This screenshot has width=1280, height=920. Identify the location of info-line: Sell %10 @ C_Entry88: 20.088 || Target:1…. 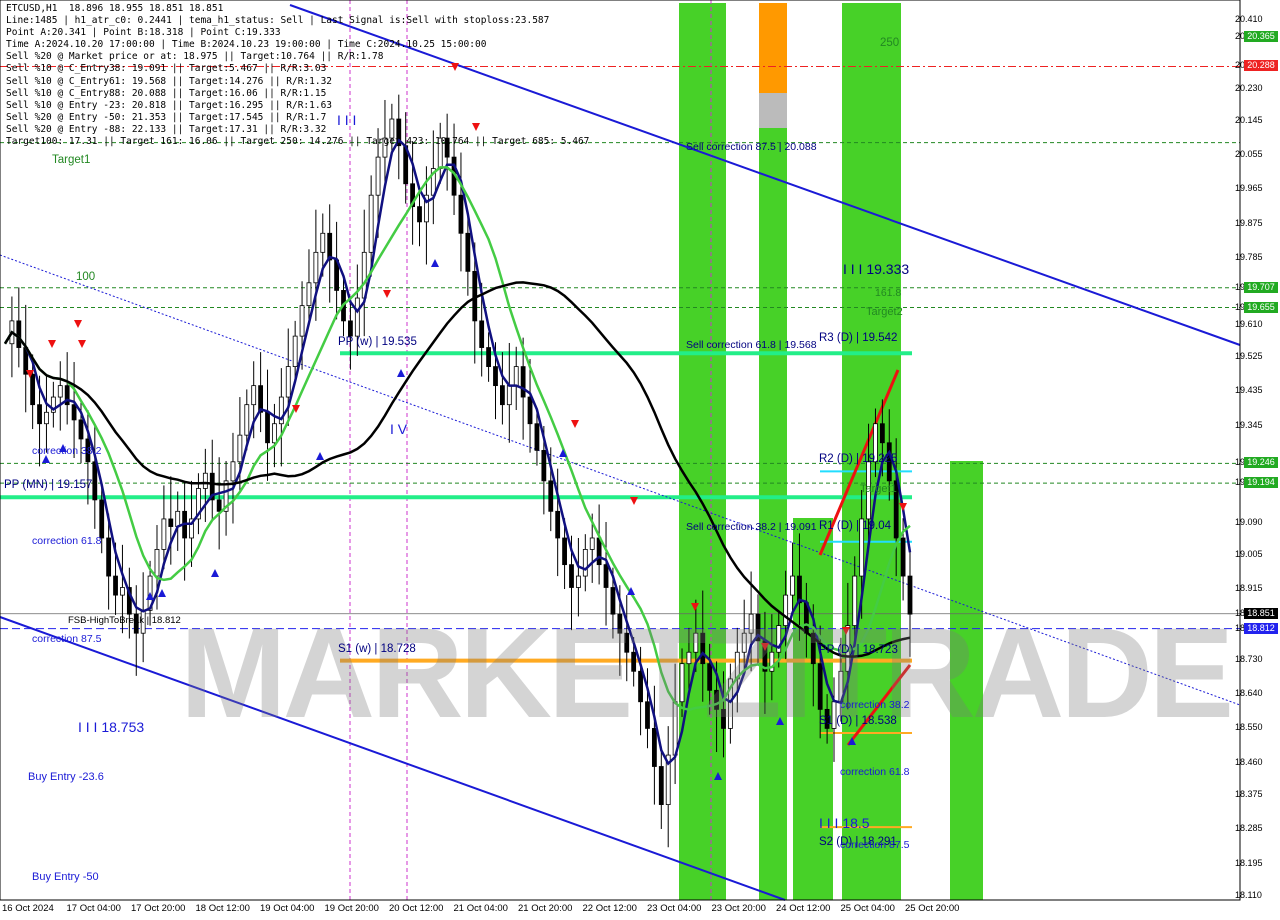
(166, 93).